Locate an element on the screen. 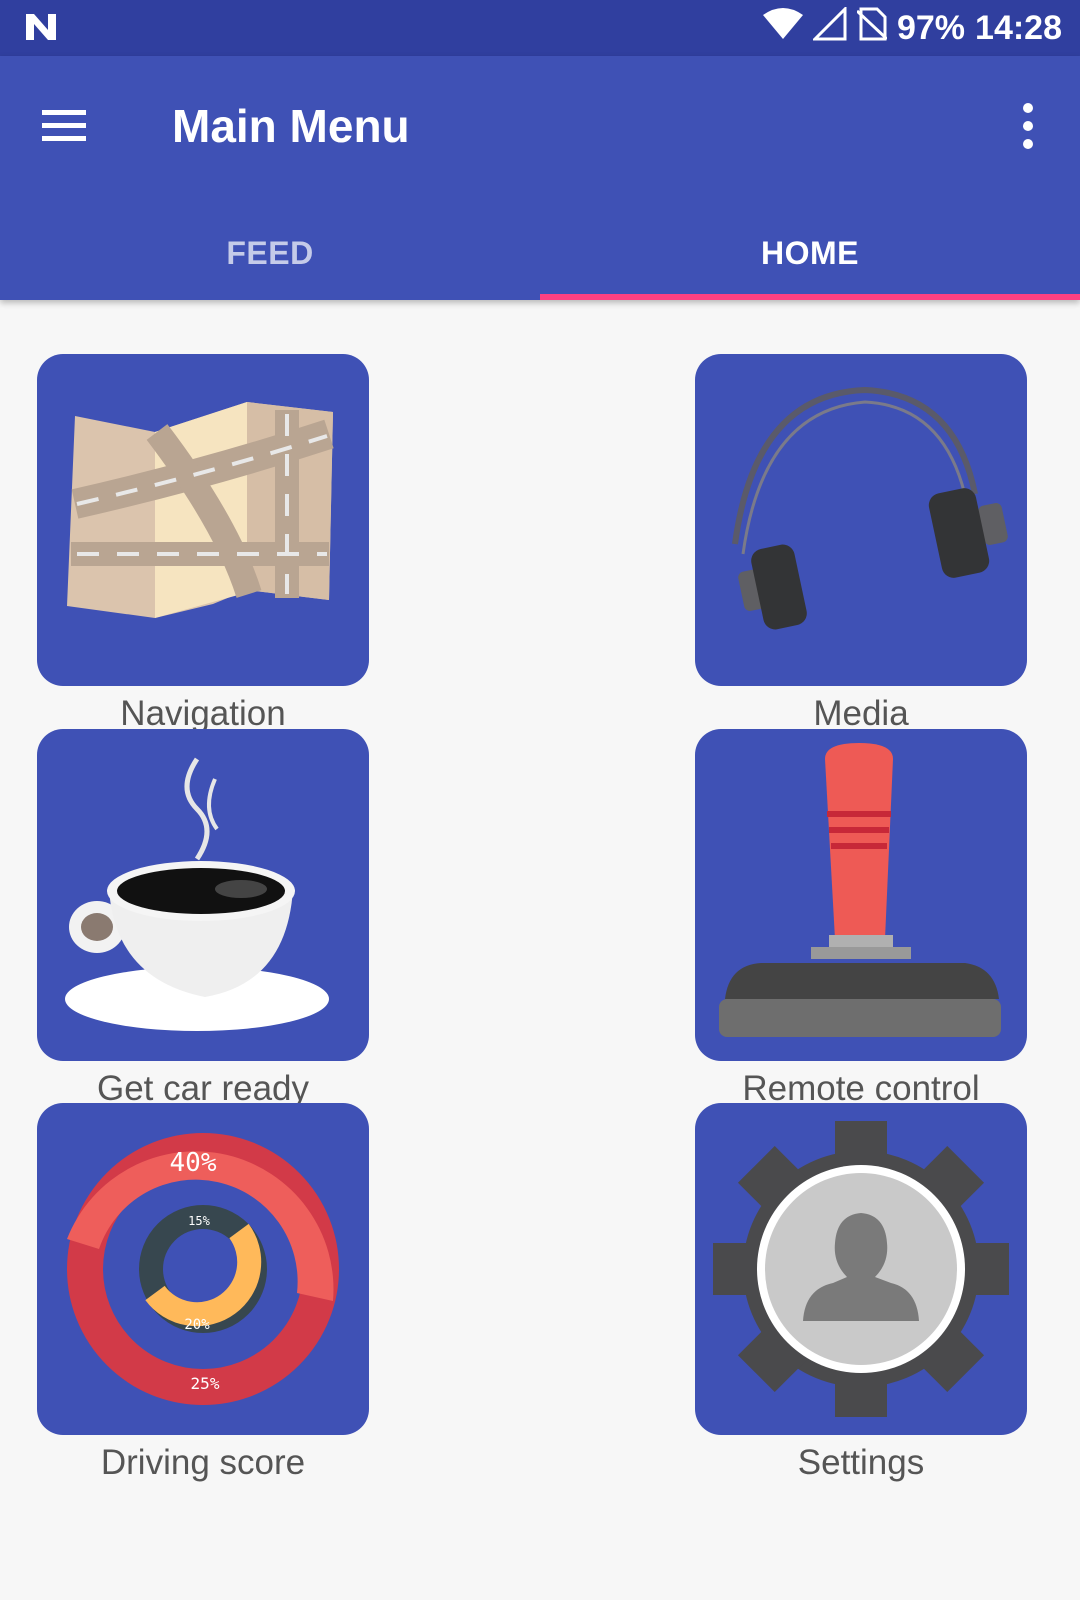 The height and width of the screenshot is (1600, 1080). more-vert-icon is located at coordinates (1028, 126).